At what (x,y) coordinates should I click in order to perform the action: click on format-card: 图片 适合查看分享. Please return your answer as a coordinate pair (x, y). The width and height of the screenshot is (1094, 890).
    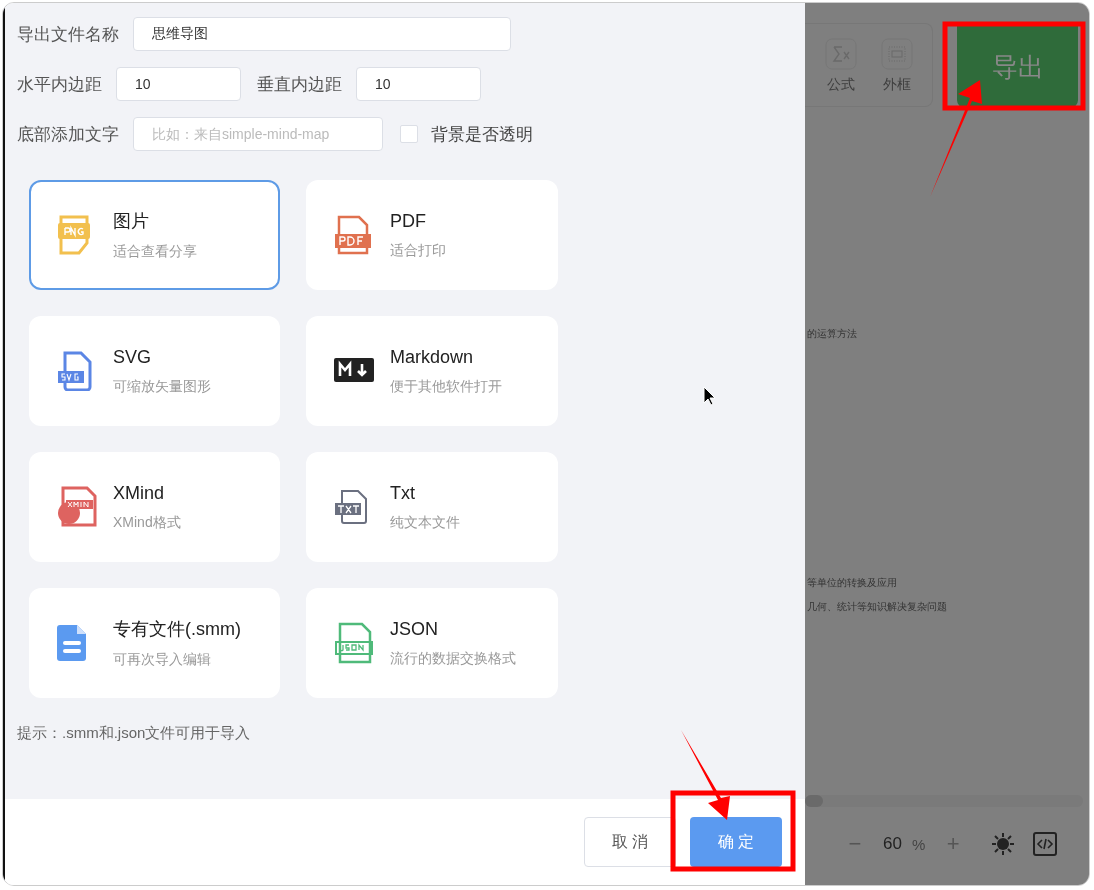
    Looking at the image, I should click on (154, 235).